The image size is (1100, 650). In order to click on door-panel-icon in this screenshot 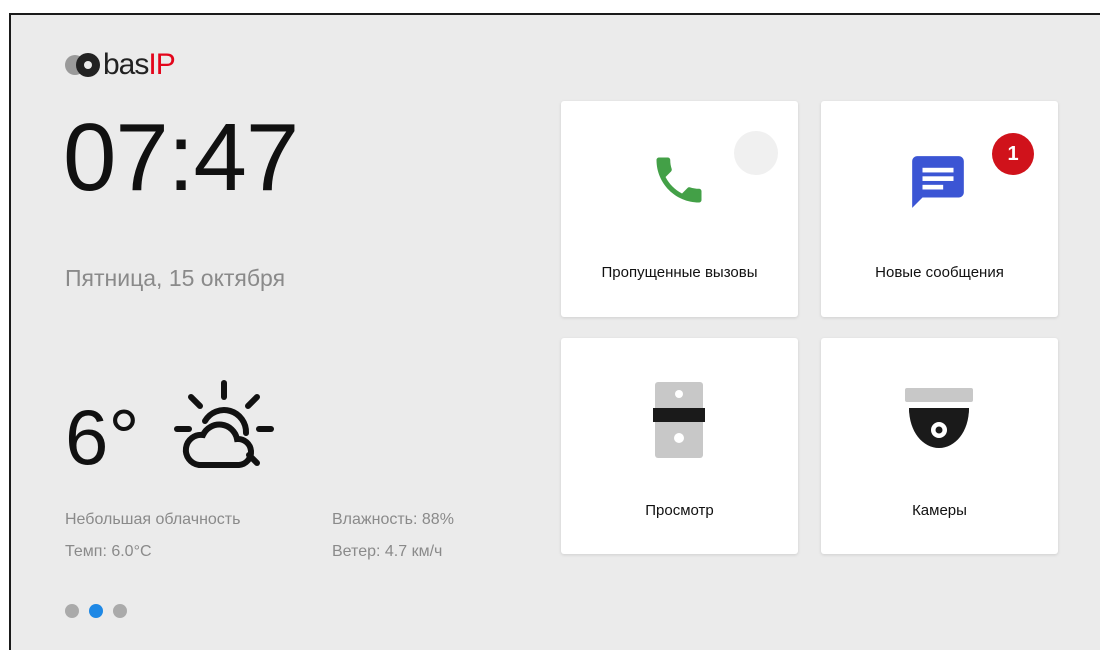, I will do `click(679, 420)`.